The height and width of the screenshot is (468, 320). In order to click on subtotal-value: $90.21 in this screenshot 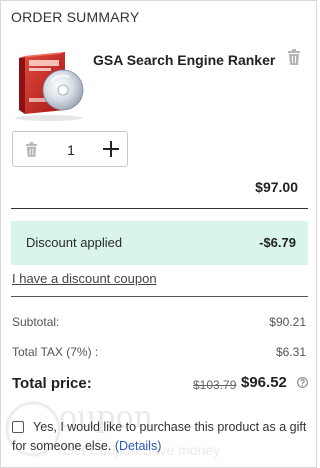, I will do `click(287, 322)`.